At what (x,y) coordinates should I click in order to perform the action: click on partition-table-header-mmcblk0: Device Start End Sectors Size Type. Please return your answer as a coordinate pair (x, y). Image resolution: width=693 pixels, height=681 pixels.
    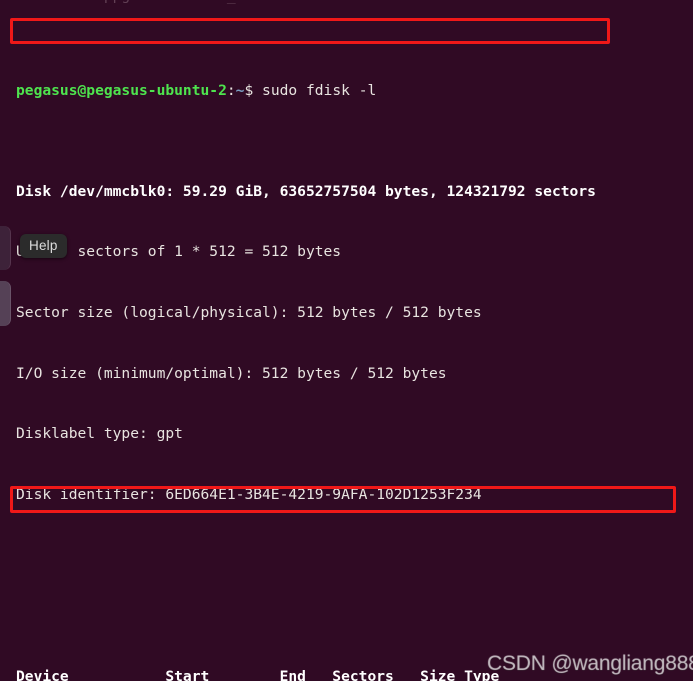
    Looking at the image, I should click on (258, 674).